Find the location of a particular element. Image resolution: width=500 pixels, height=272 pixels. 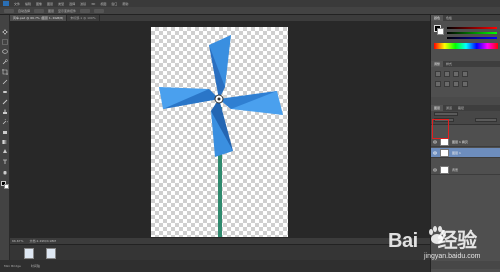

menu-layer: 图层 is located at coordinates (50, 4).